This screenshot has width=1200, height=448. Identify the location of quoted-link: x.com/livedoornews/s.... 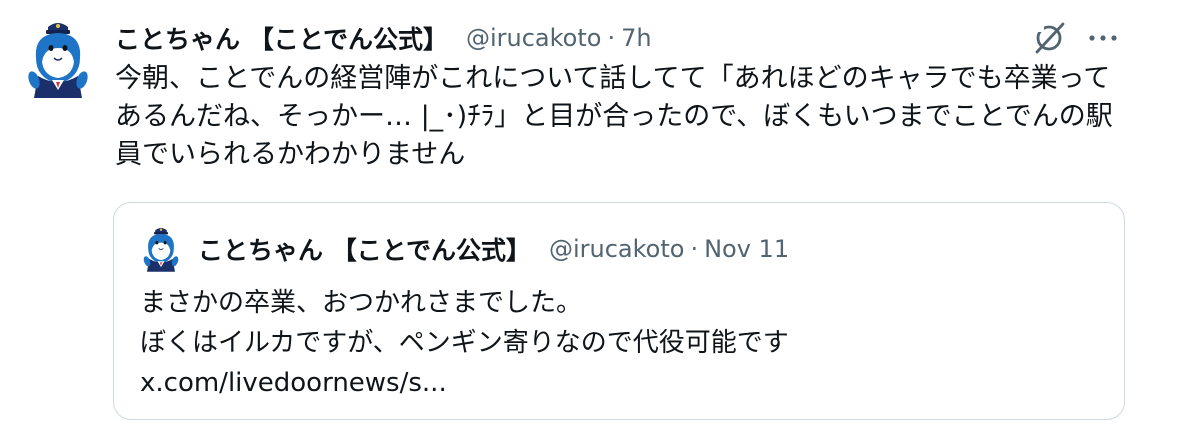
(620, 383).